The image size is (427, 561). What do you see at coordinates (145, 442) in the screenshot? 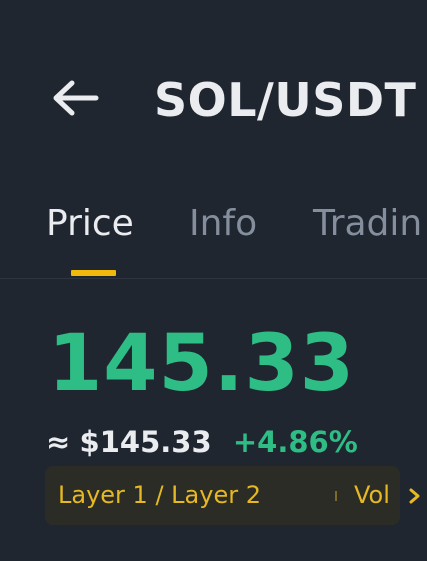
I see `fiat-price: $145.33` at bounding box center [145, 442].